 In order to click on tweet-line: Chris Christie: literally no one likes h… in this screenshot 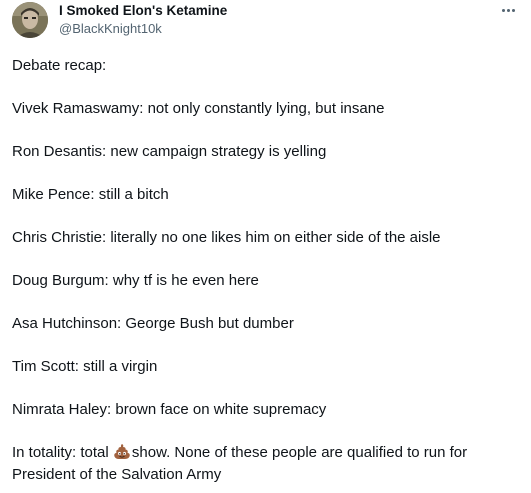, I will do `click(226, 237)`.